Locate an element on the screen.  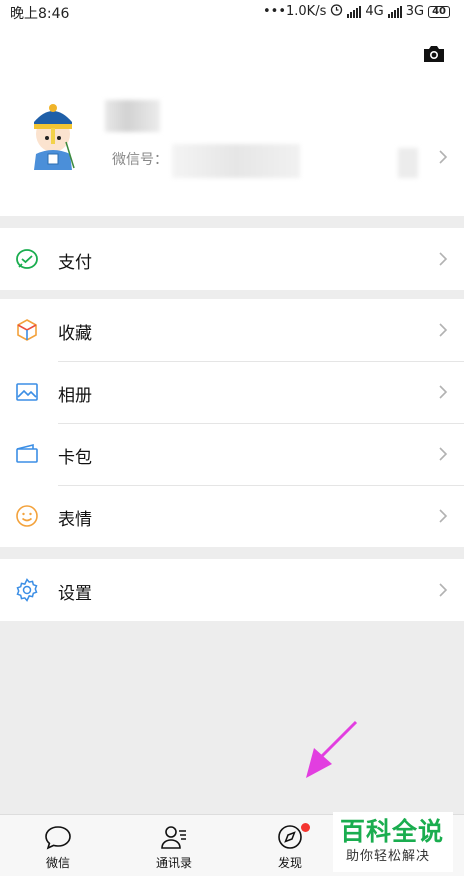
watermark-subtitle: 助你轻松解决 is located at coordinates (388, 856).